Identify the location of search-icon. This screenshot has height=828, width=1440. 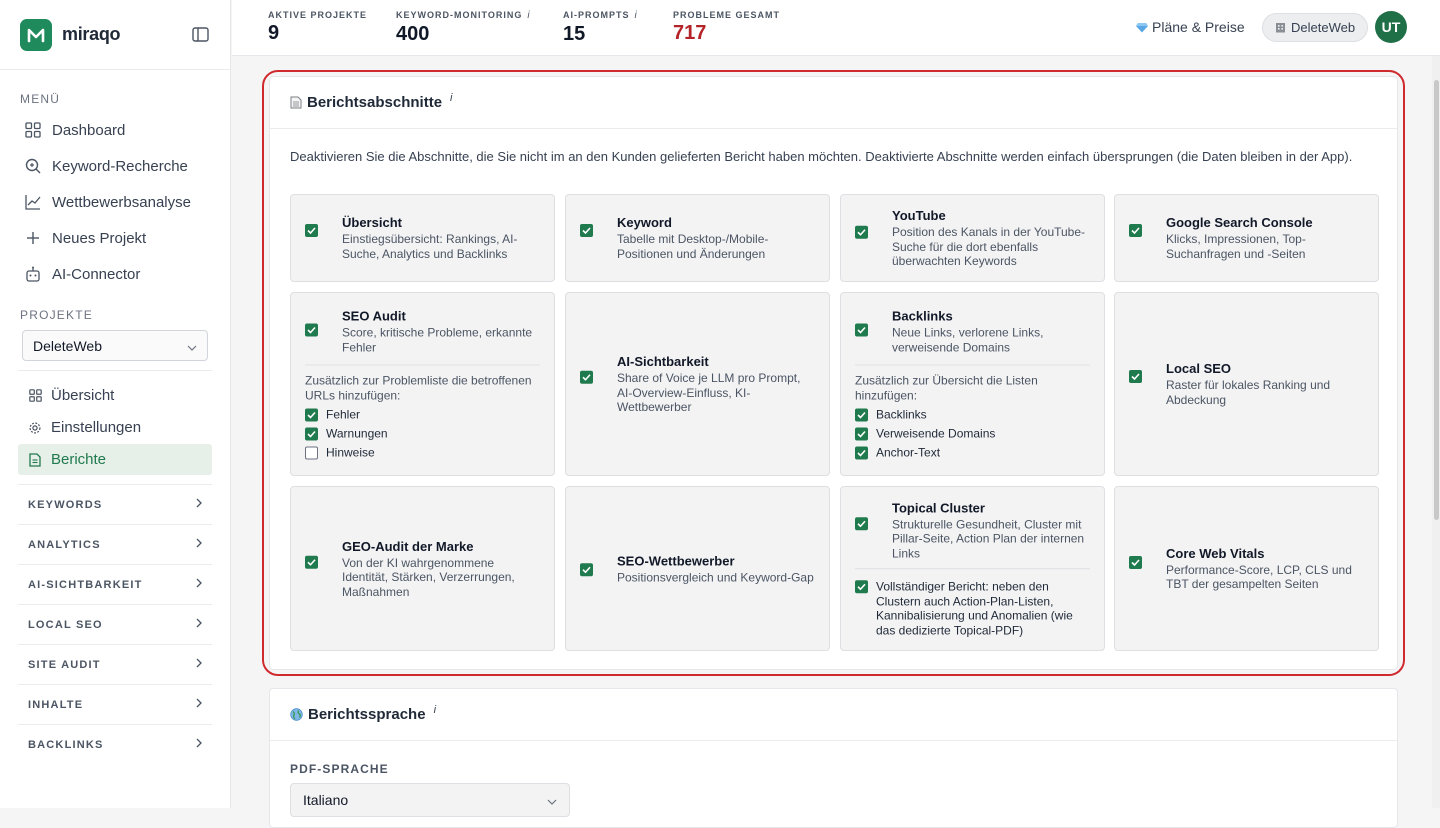
(33, 166).